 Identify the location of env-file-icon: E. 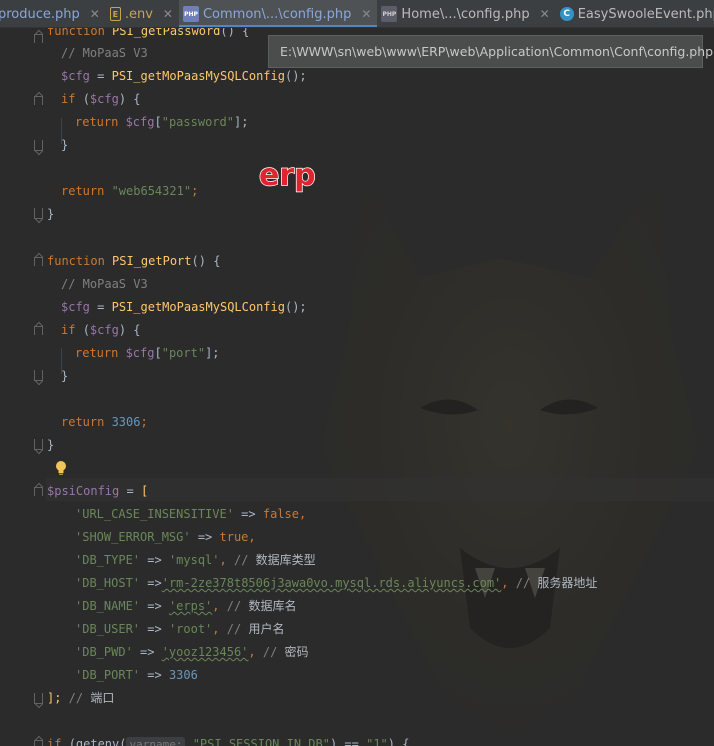
(115, 14).